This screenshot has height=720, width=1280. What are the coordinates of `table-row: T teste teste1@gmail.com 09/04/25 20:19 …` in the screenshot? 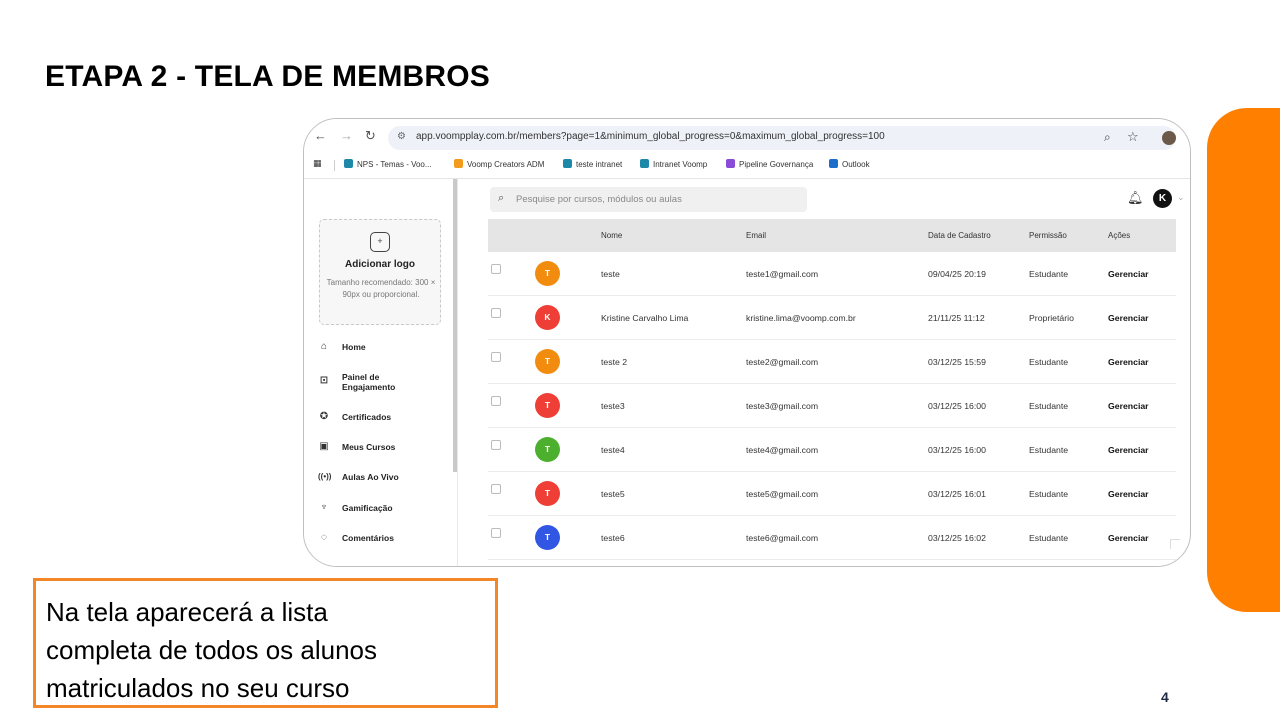 It's located at (832, 274).